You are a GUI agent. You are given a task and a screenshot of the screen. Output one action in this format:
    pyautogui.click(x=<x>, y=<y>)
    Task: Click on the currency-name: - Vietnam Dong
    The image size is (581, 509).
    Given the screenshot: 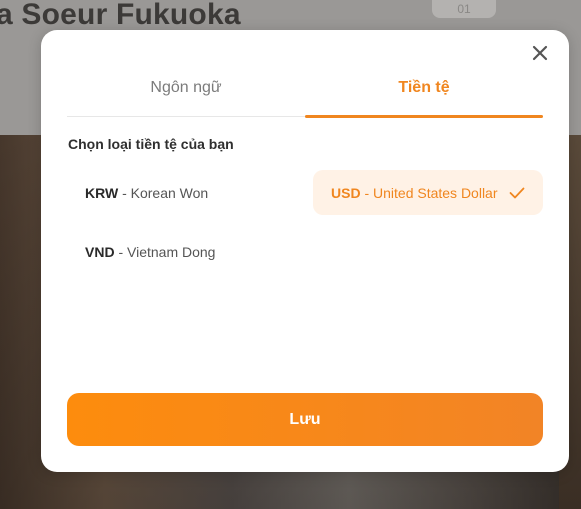 What is the action you would take?
    pyautogui.click(x=167, y=251)
    